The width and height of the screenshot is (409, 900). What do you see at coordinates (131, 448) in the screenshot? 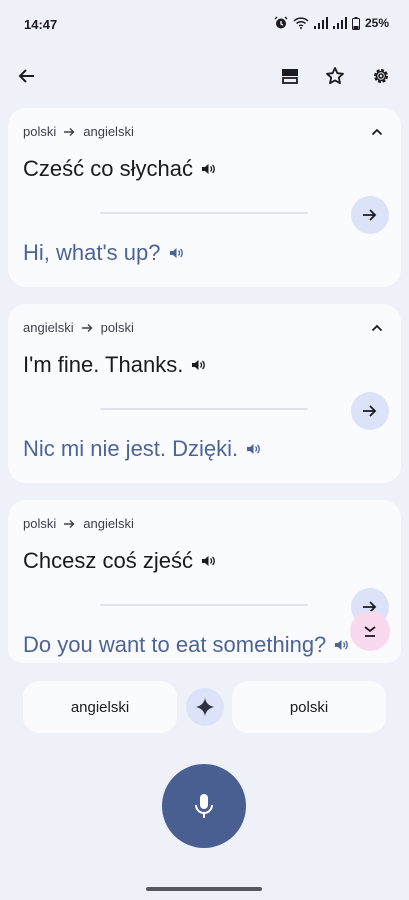
I see `translated-text-value: Nic mi nie jest. Dzięki.` at bounding box center [131, 448].